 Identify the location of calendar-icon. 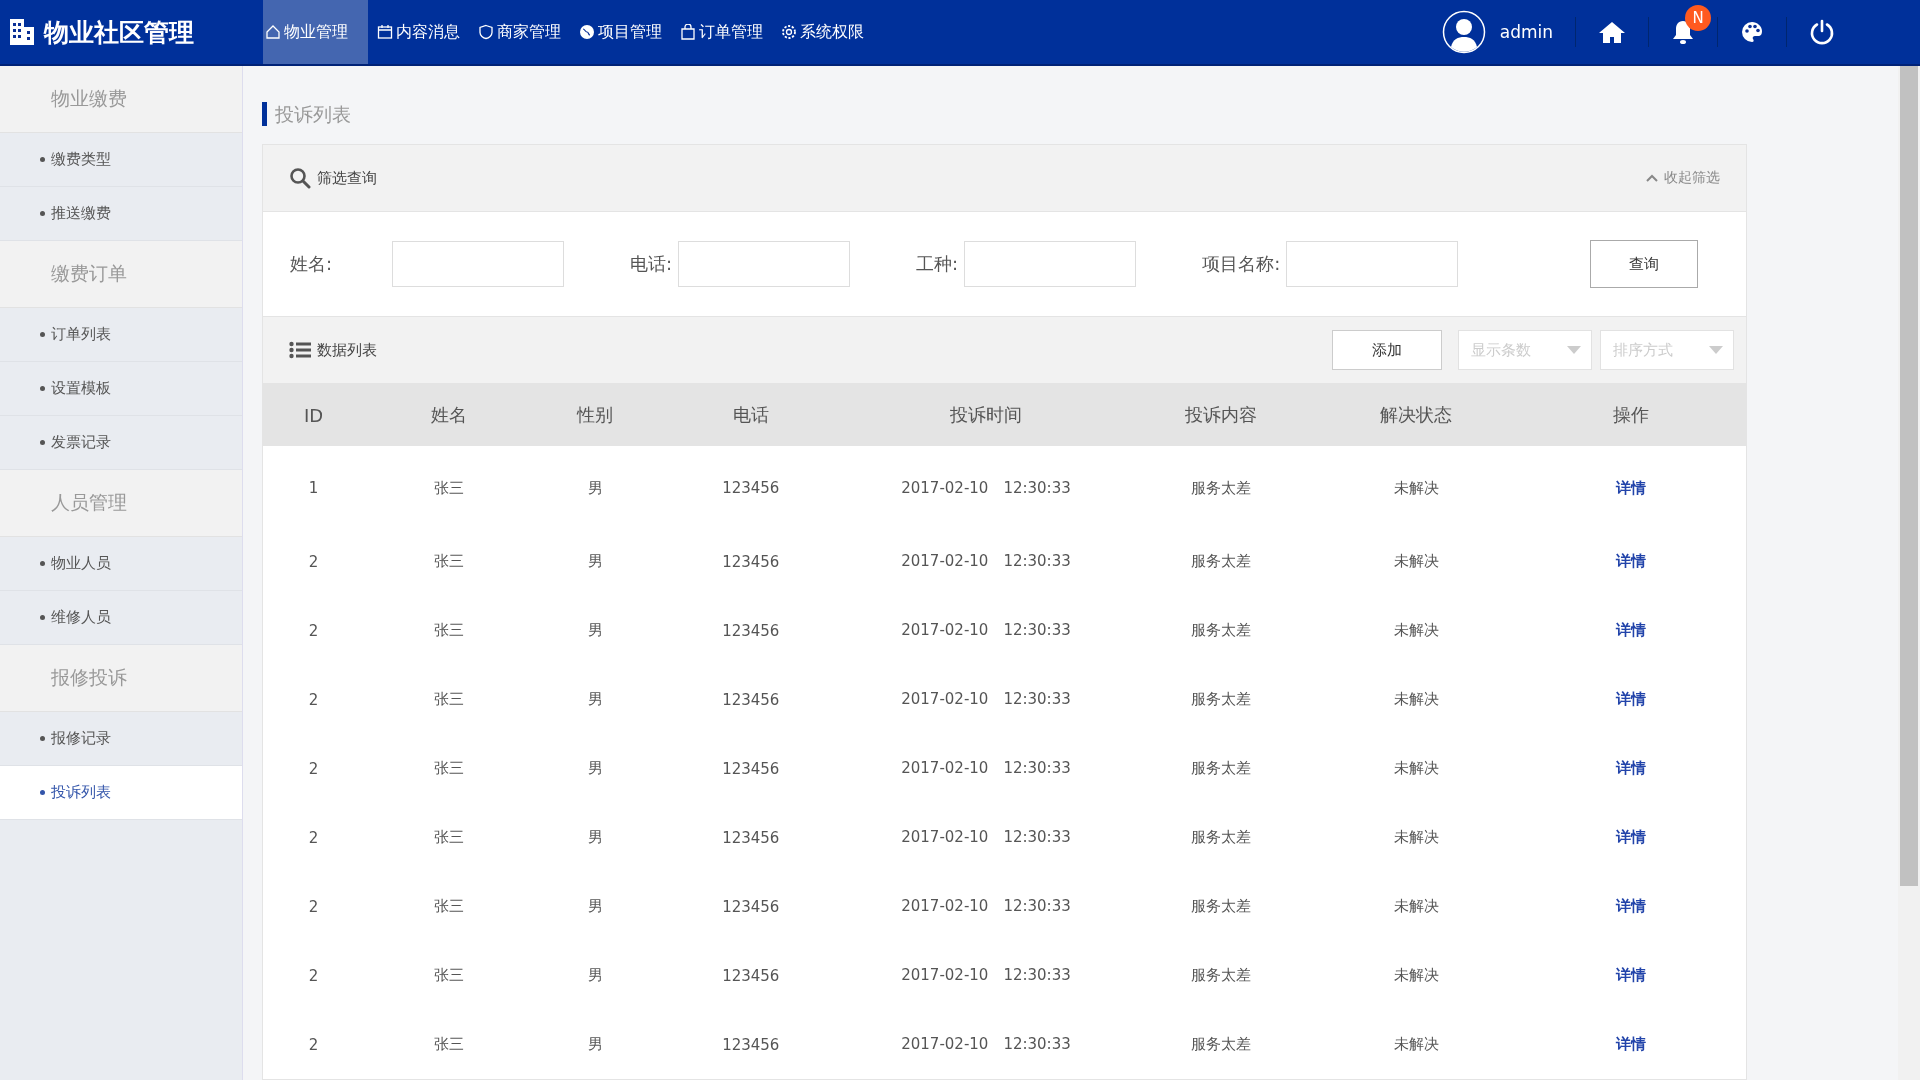
(385, 32).